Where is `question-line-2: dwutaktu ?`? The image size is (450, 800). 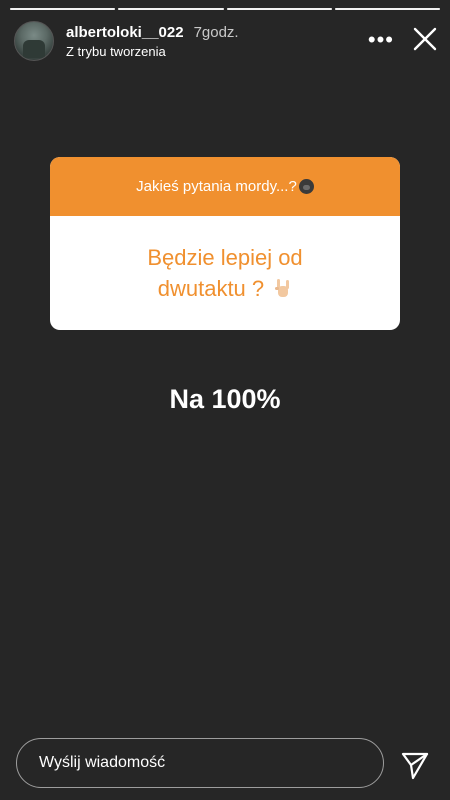
question-line-2: dwutaktu ? is located at coordinates (211, 288).